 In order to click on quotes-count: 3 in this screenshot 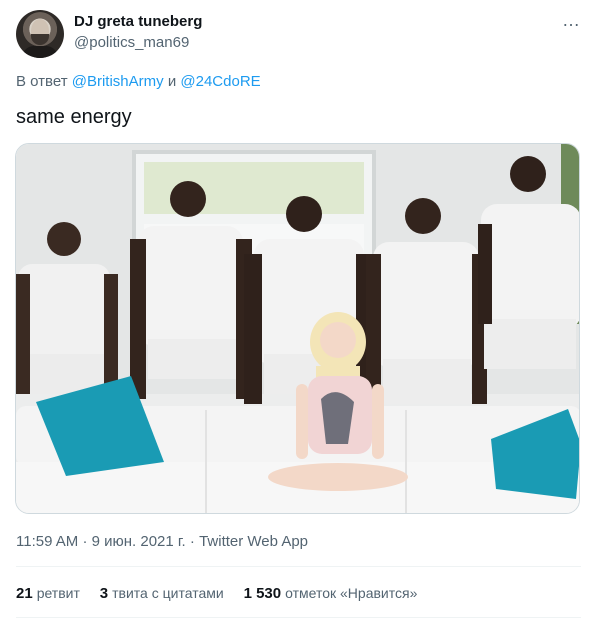, I will do `click(104, 593)`.